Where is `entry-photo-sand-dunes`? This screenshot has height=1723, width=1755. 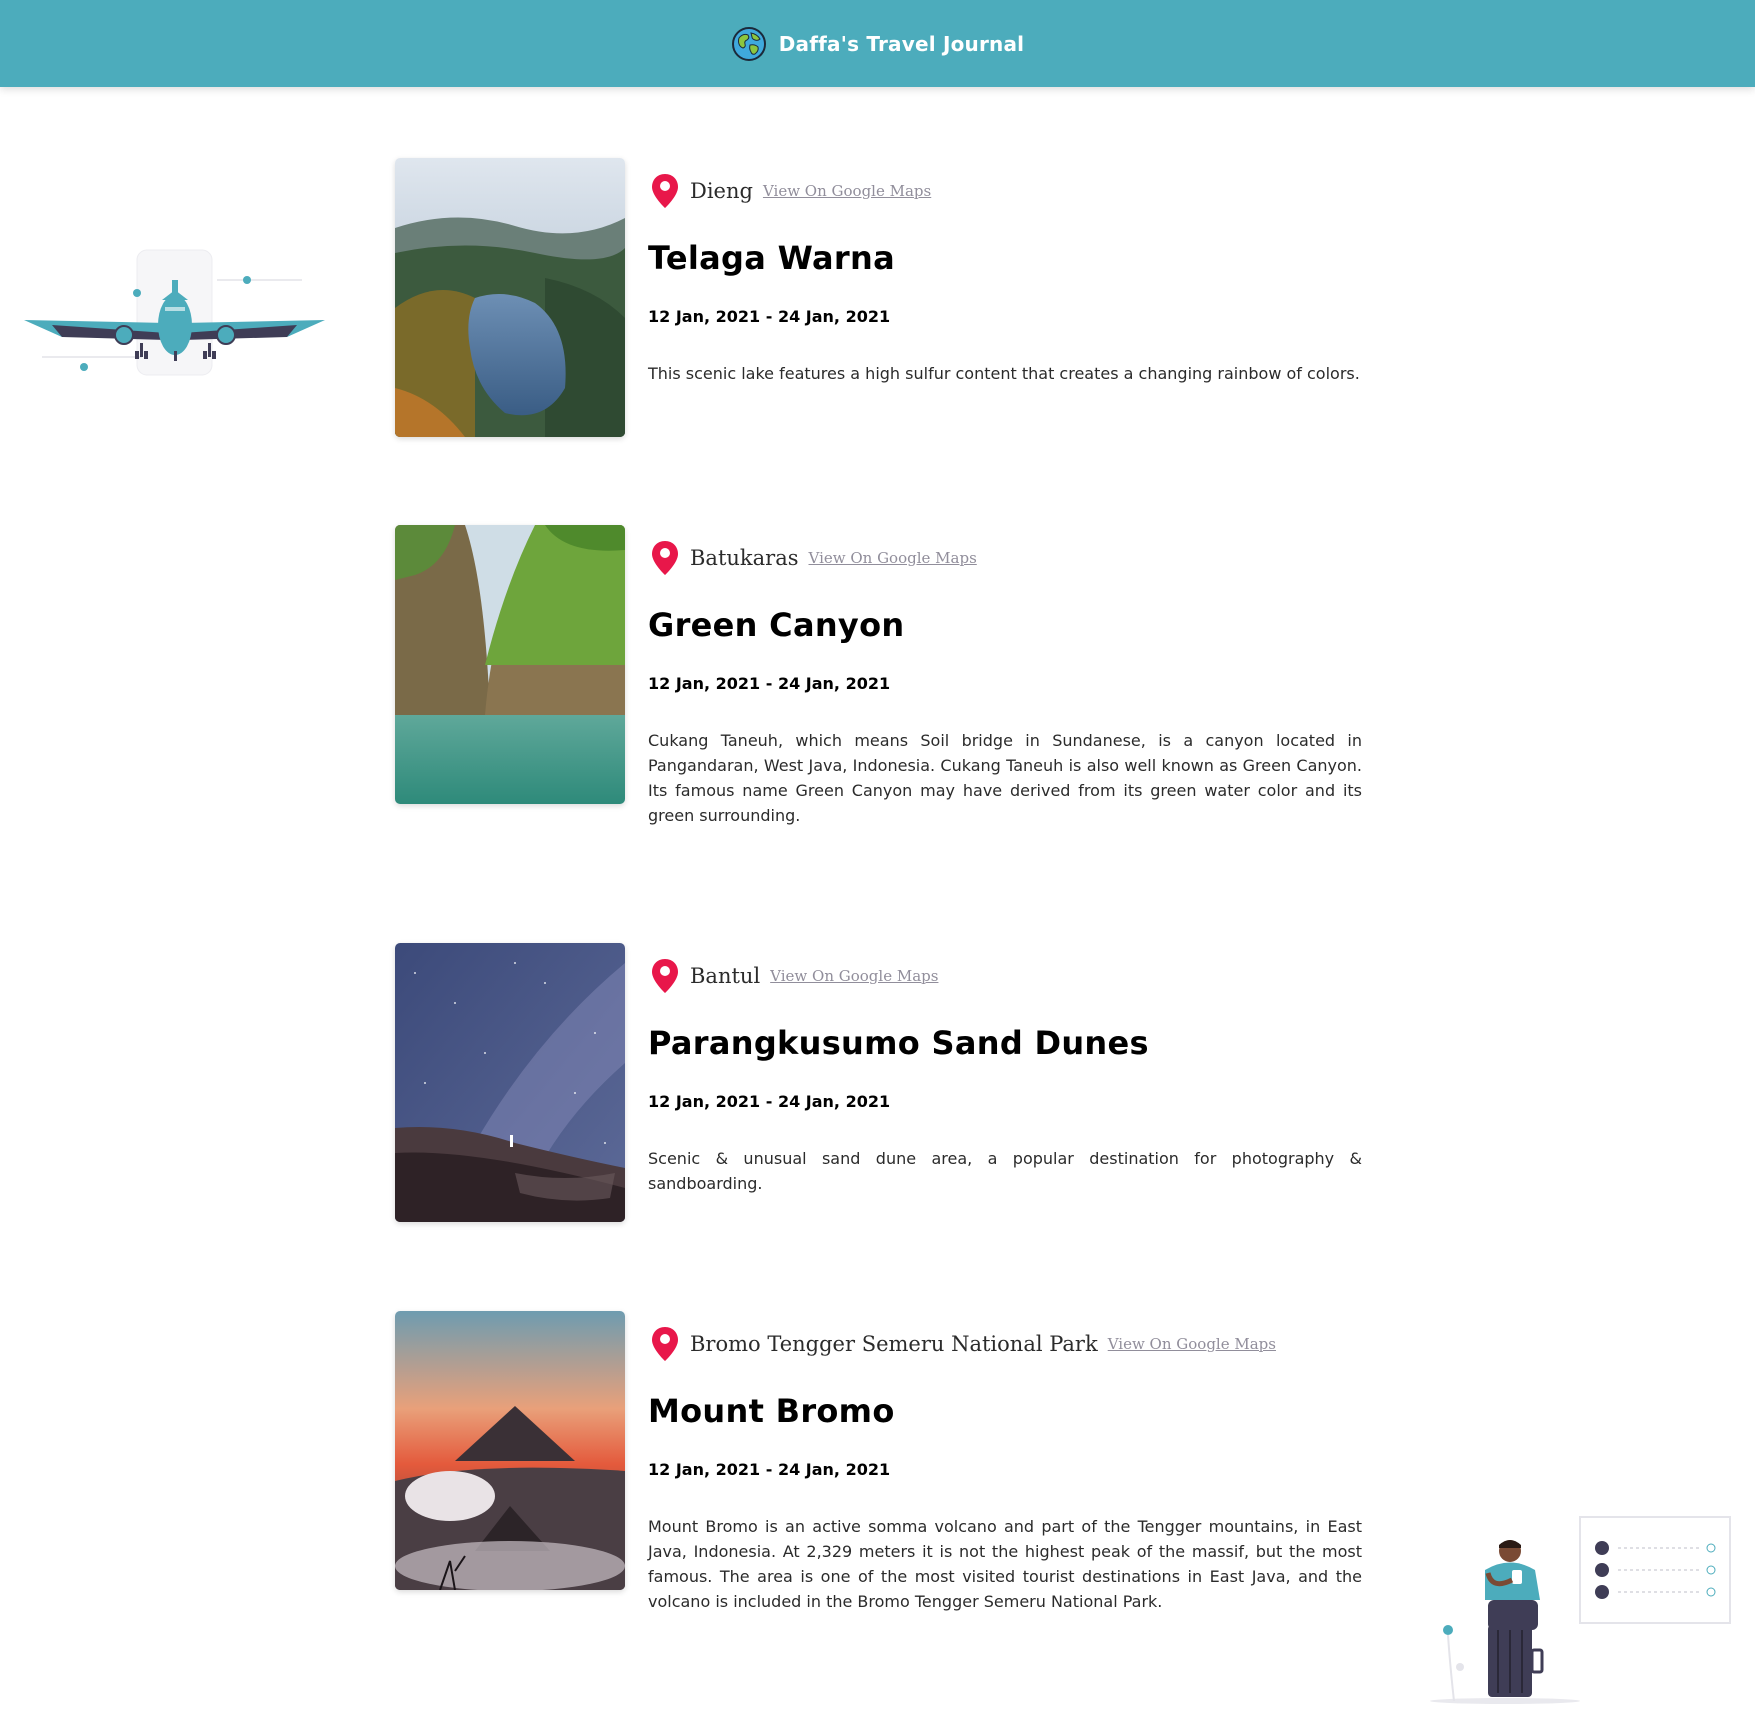 entry-photo-sand-dunes is located at coordinates (510, 1082).